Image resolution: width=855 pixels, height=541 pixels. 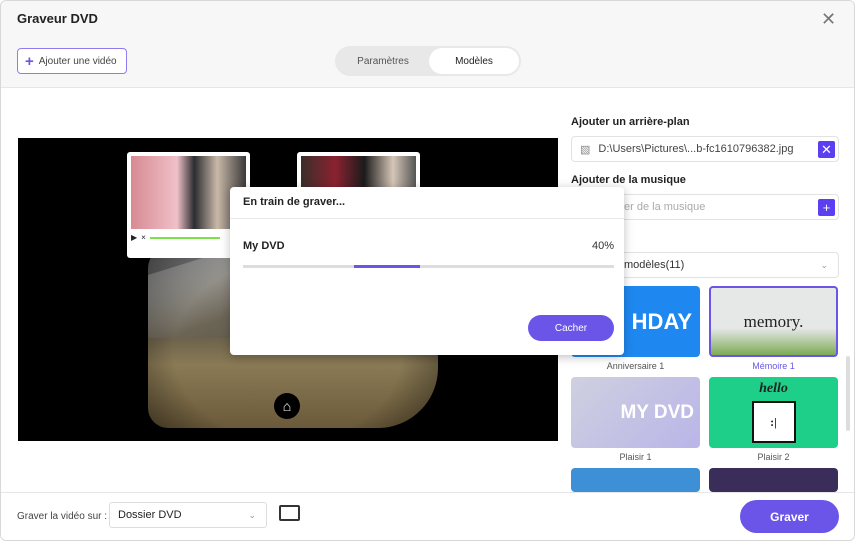 I want to click on template-plaisir-2: hello :|, so click(x=773, y=412).